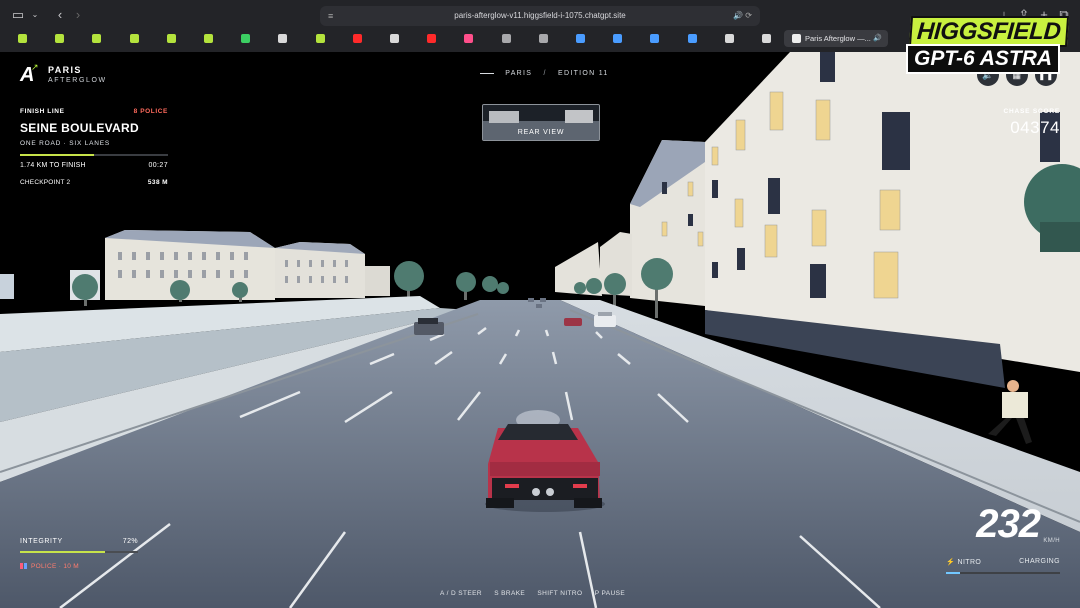 The image size is (1080, 608). What do you see at coordinates (65, 70) in the screenshot?
I see `brand-line-1: PARIS` at bounding box center [65, 70].